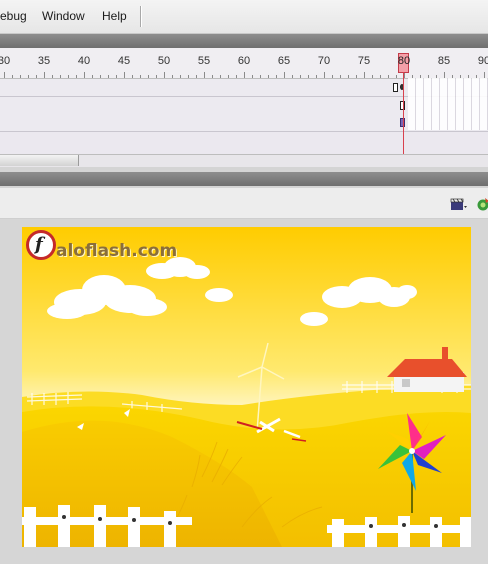  I want to click on ruler-label: 30, so click(5, 61).